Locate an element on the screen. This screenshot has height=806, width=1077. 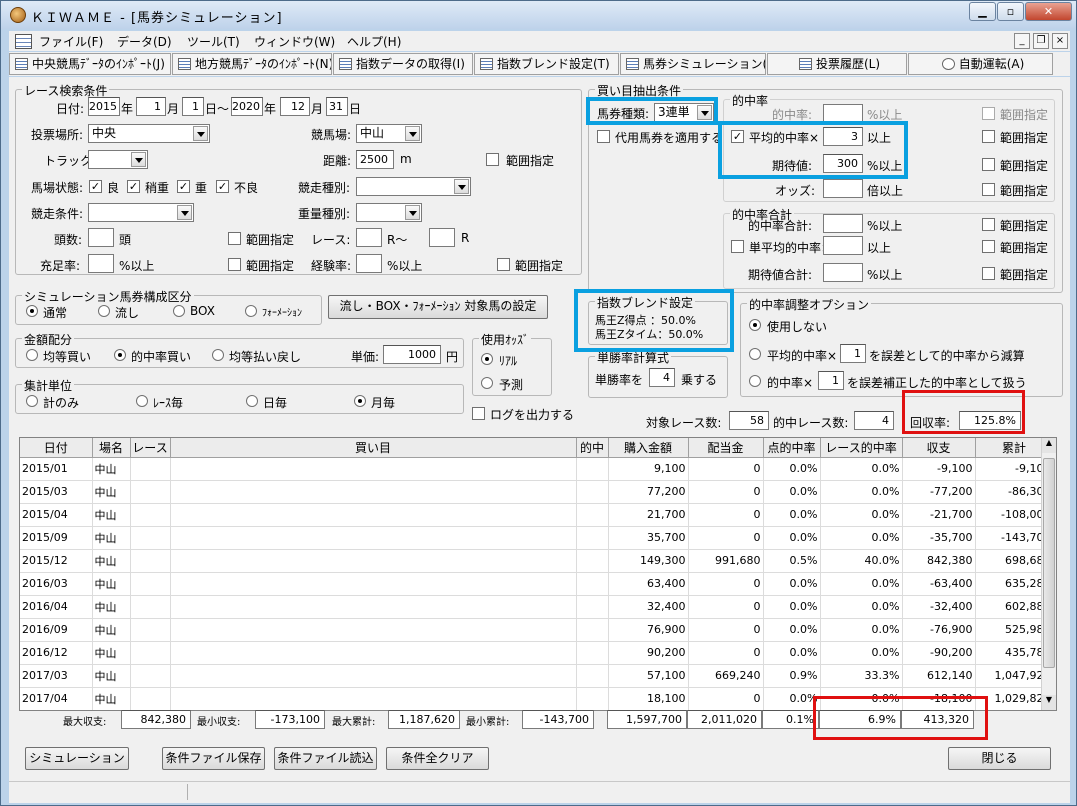
fill-range-checkbox is located at coordinates (234, 264).